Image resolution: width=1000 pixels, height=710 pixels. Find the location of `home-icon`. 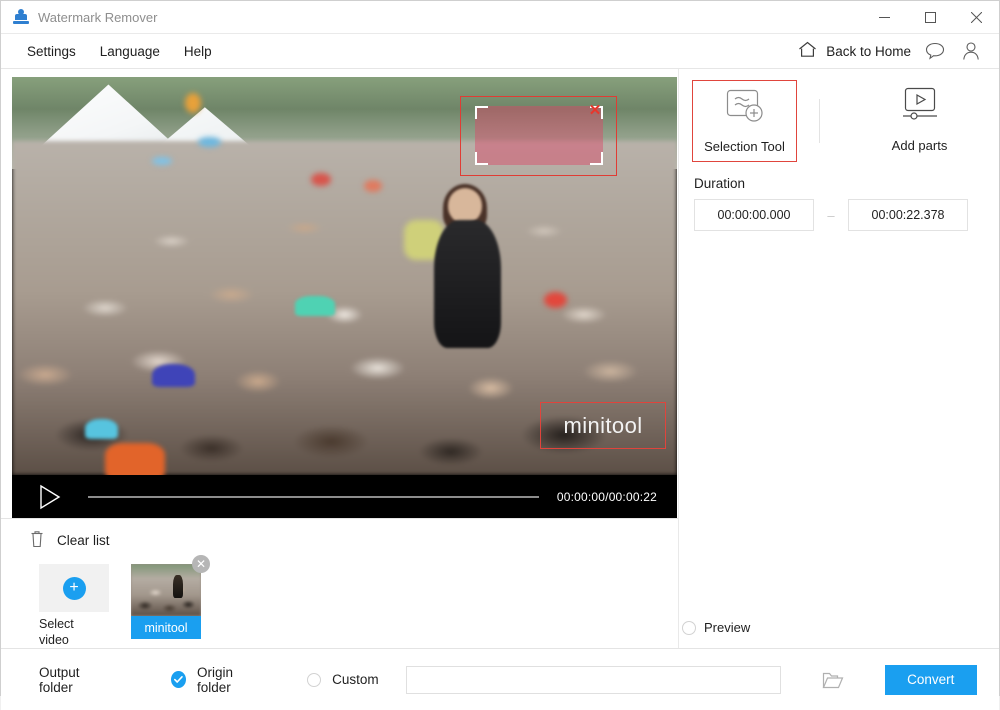

home-icon is located at coordinates (807, 51).